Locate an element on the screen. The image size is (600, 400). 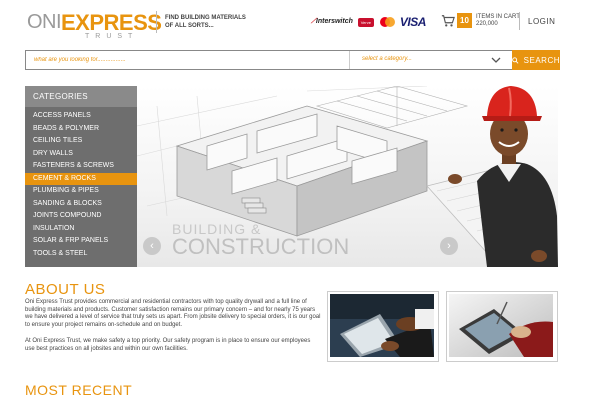
visa-logo: VISA is located at coordinates (413, 22).